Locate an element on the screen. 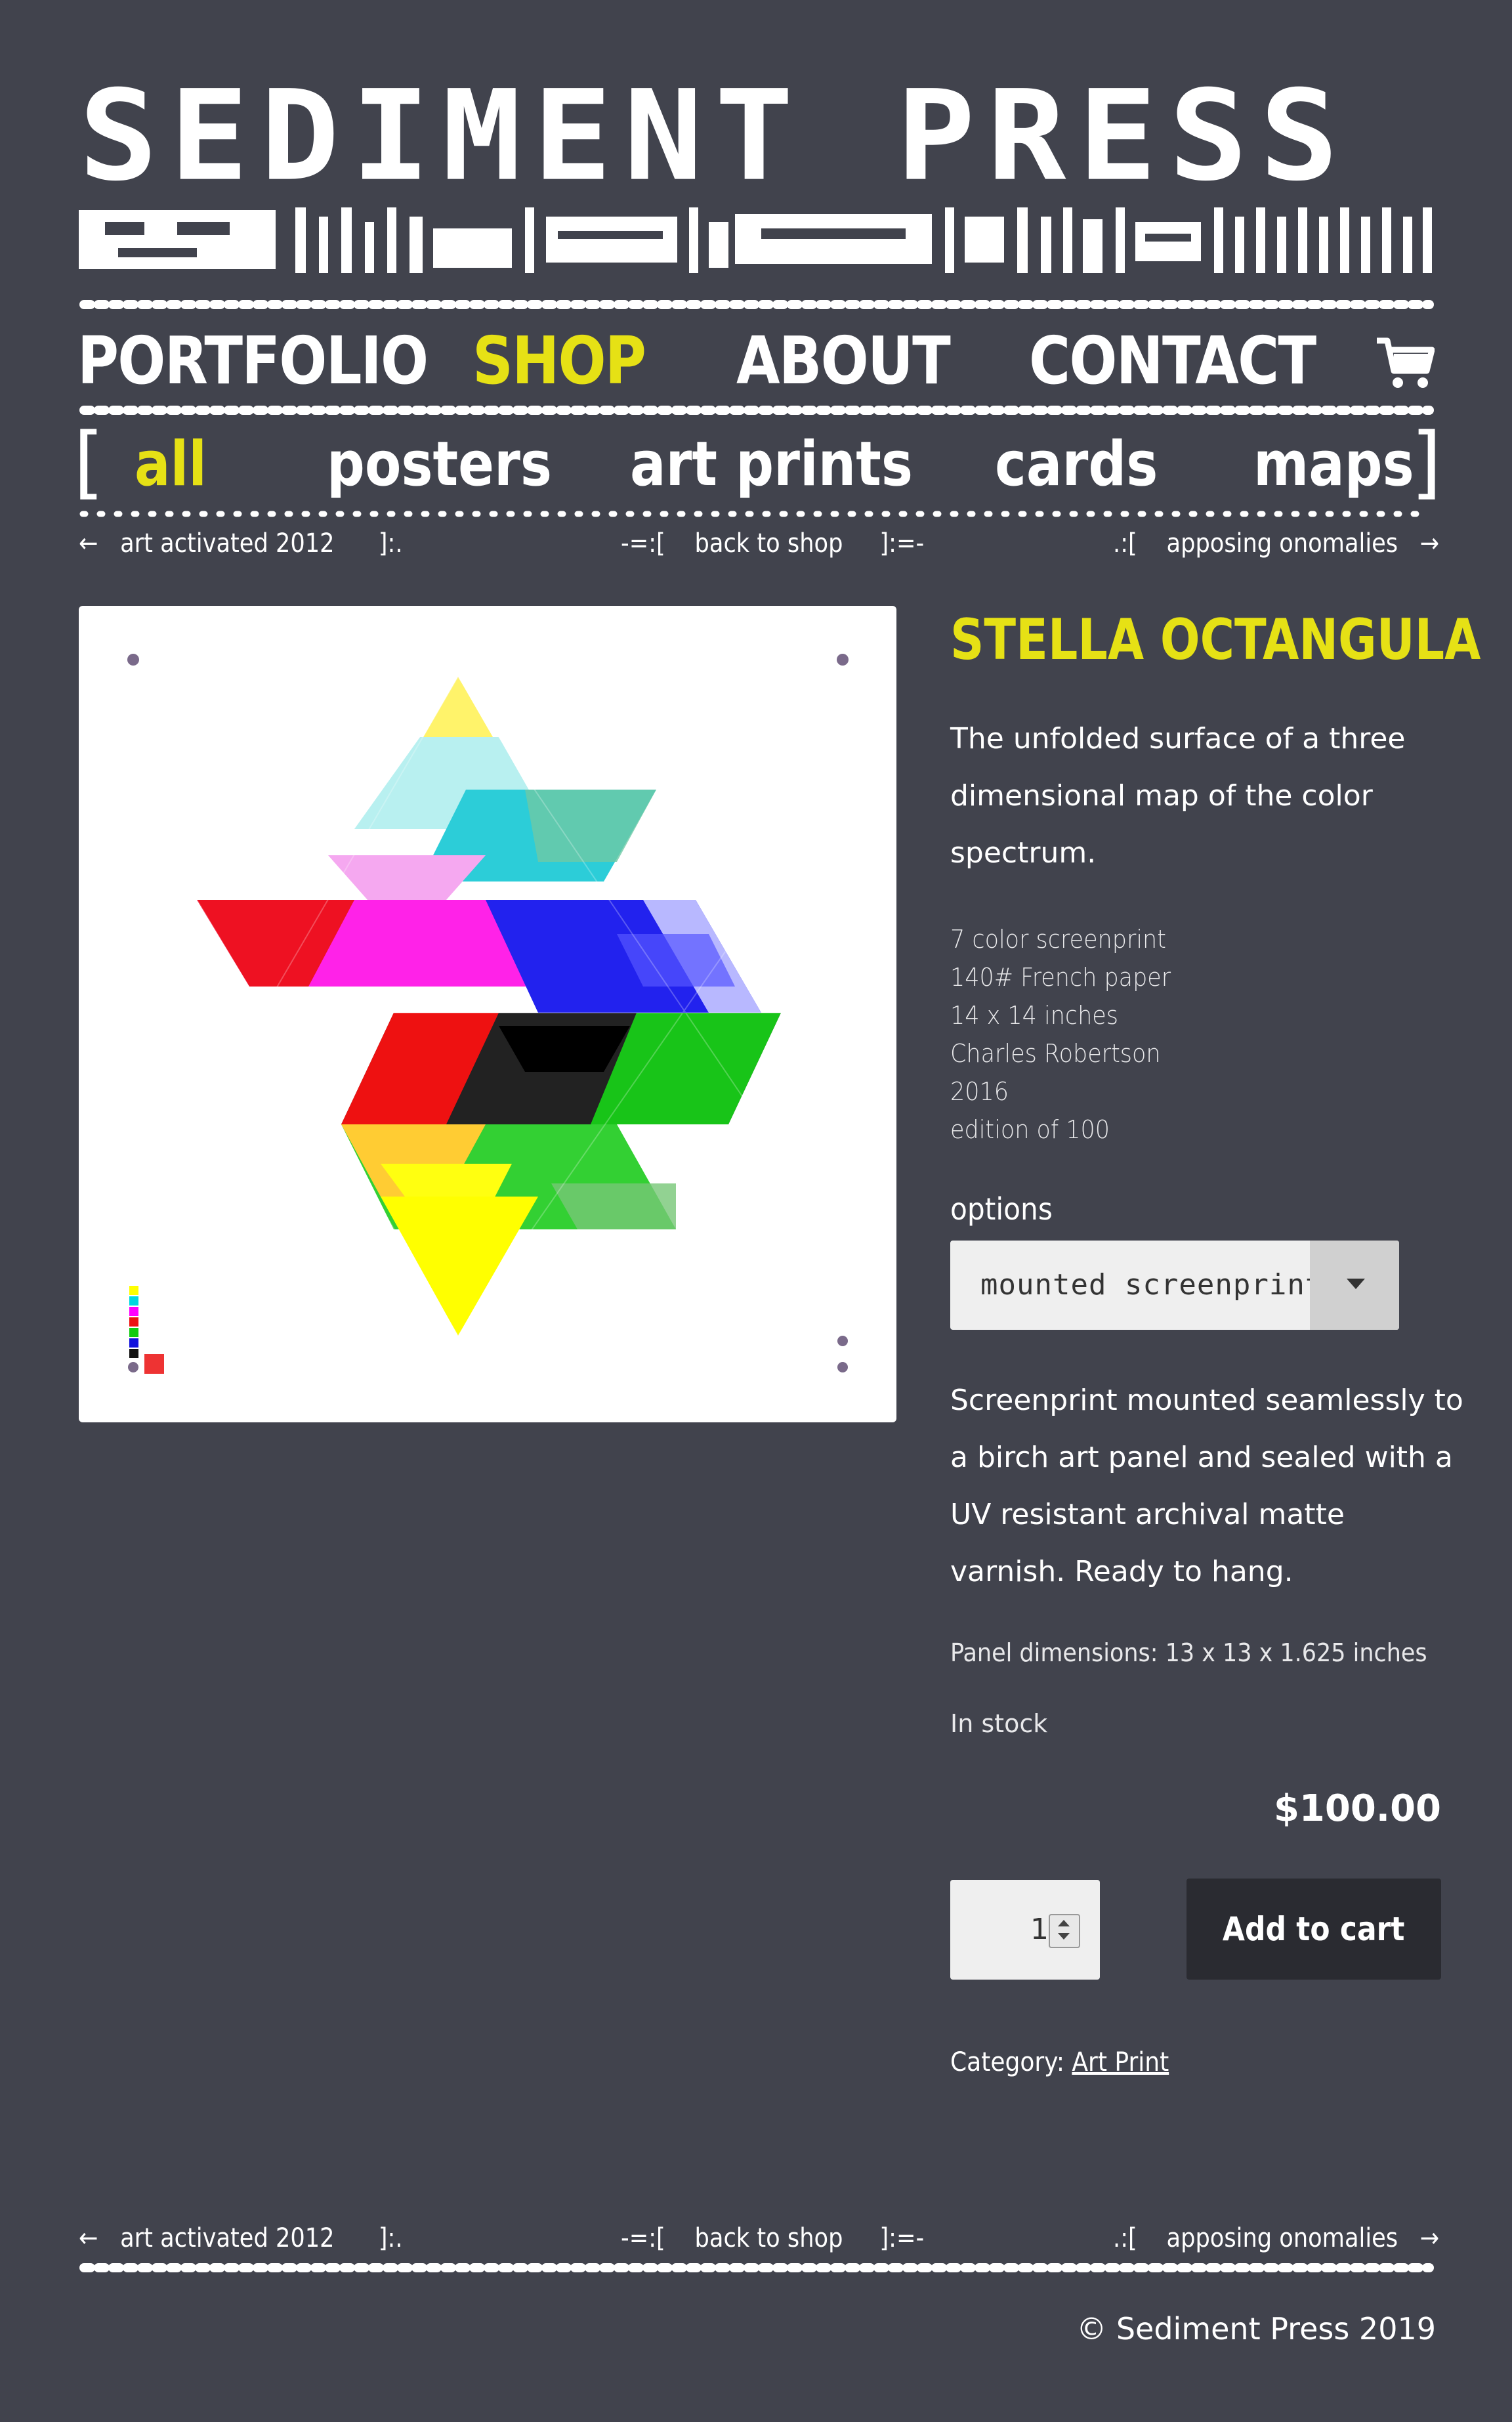 The width and height of the screenshot is (1512, 2422). category-label: Category: is located at coordinates (1007, 2062).